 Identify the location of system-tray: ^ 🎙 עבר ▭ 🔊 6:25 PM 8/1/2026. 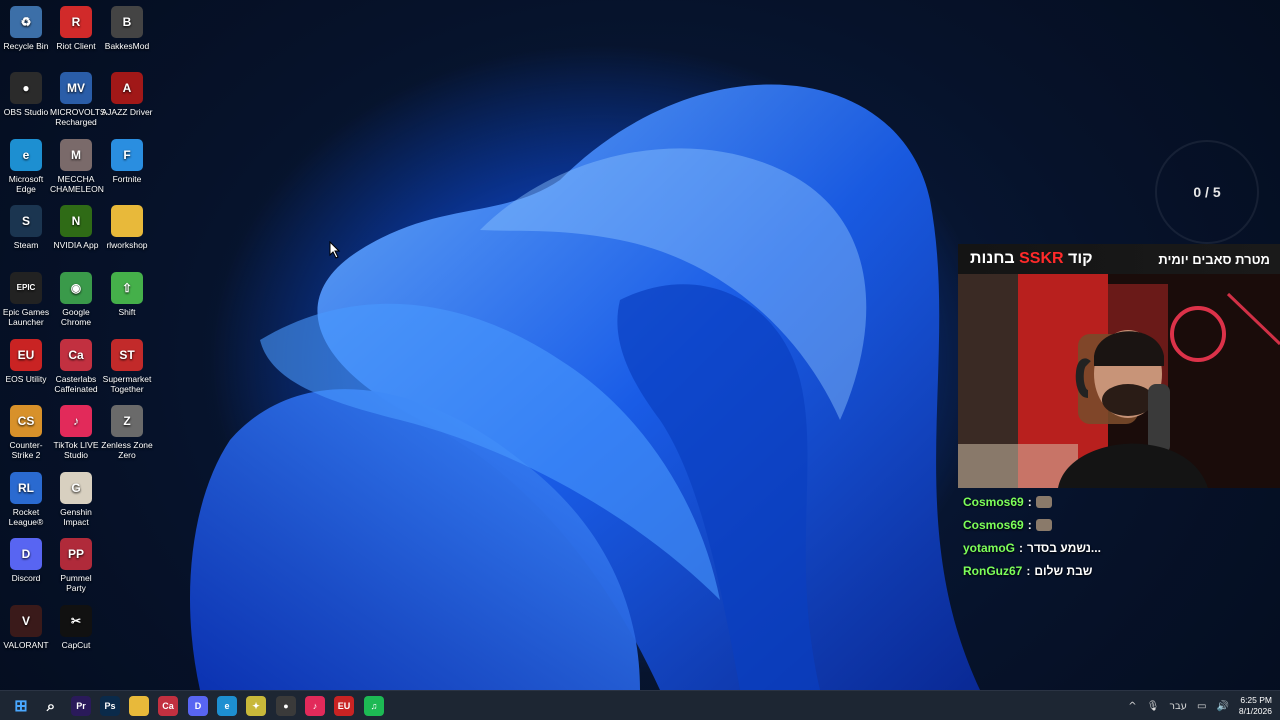
(1200, 705).